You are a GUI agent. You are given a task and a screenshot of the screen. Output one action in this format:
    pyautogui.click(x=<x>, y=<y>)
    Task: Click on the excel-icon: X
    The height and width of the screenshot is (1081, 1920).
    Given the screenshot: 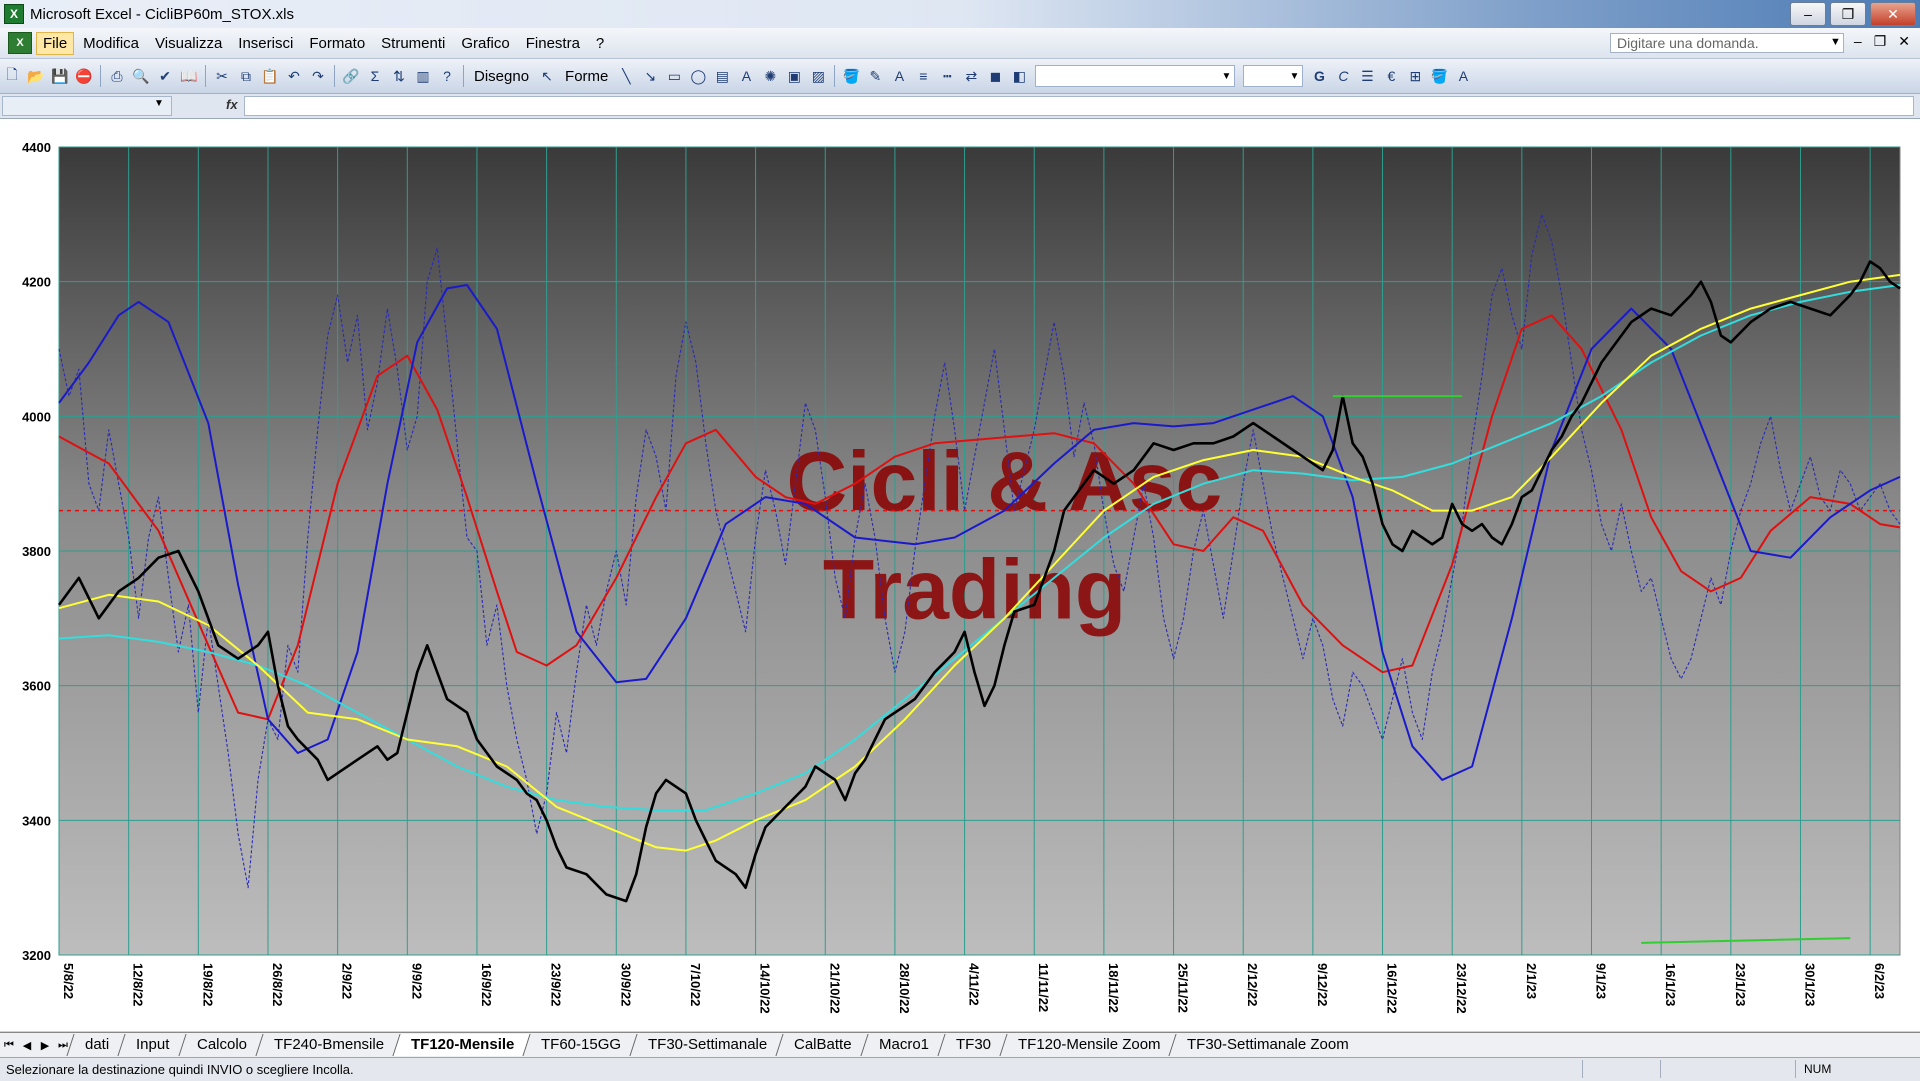 What is the action you would take?
    pyautogui.click(x=14, y=14)
    